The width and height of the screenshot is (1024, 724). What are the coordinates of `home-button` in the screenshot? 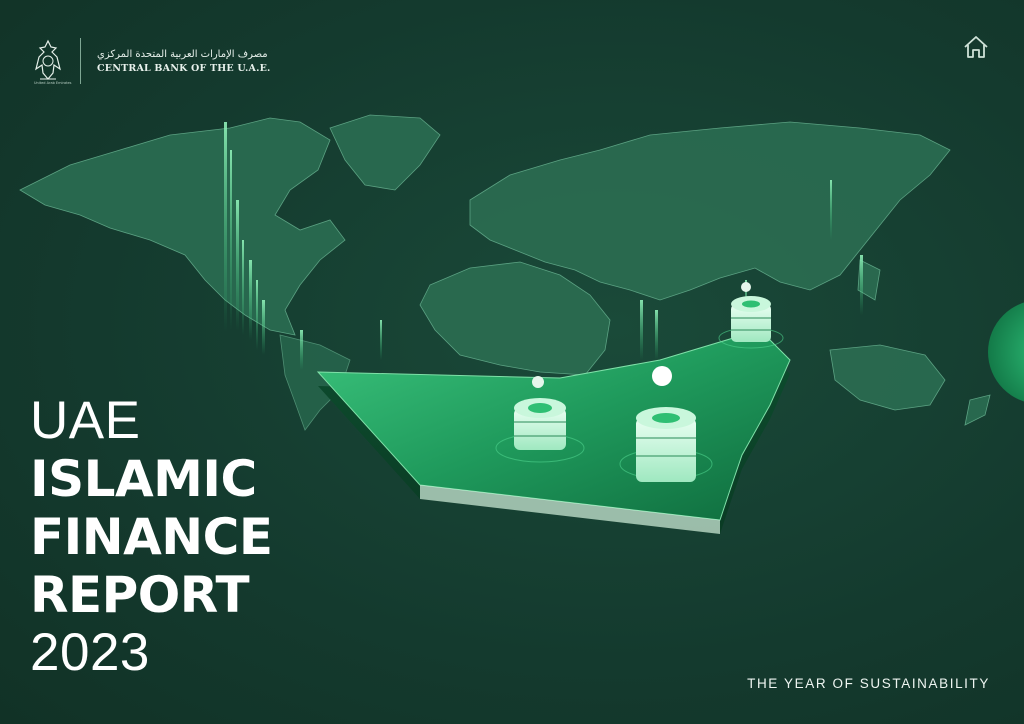 It's located at (976, 47).